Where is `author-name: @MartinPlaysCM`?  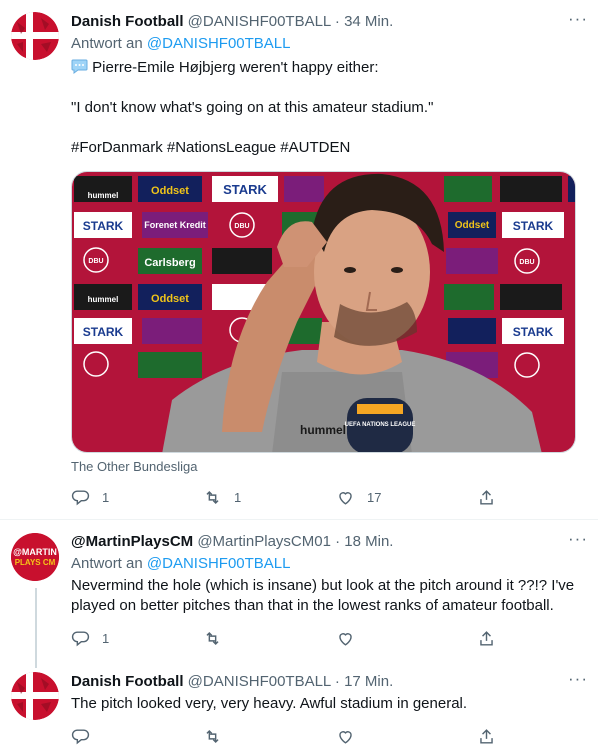 author-name: @MartinPlaysCM is located at coordinates (132, 541).